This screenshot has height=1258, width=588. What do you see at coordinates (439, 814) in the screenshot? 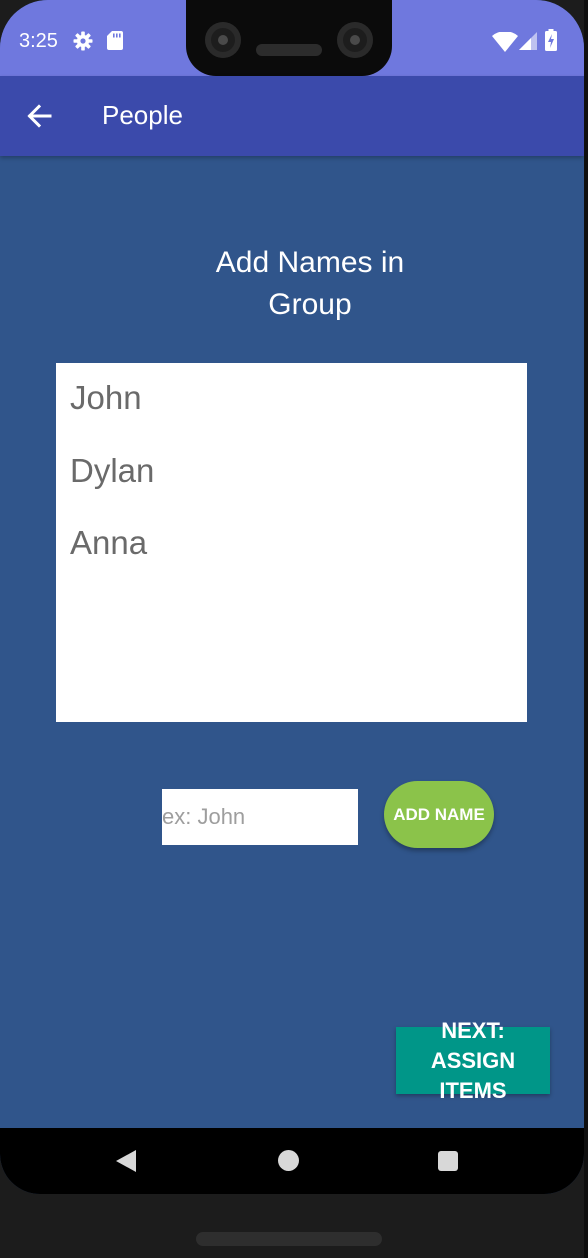
I see `add-name-button: ADD NAME` at bounding box center [439, 814].